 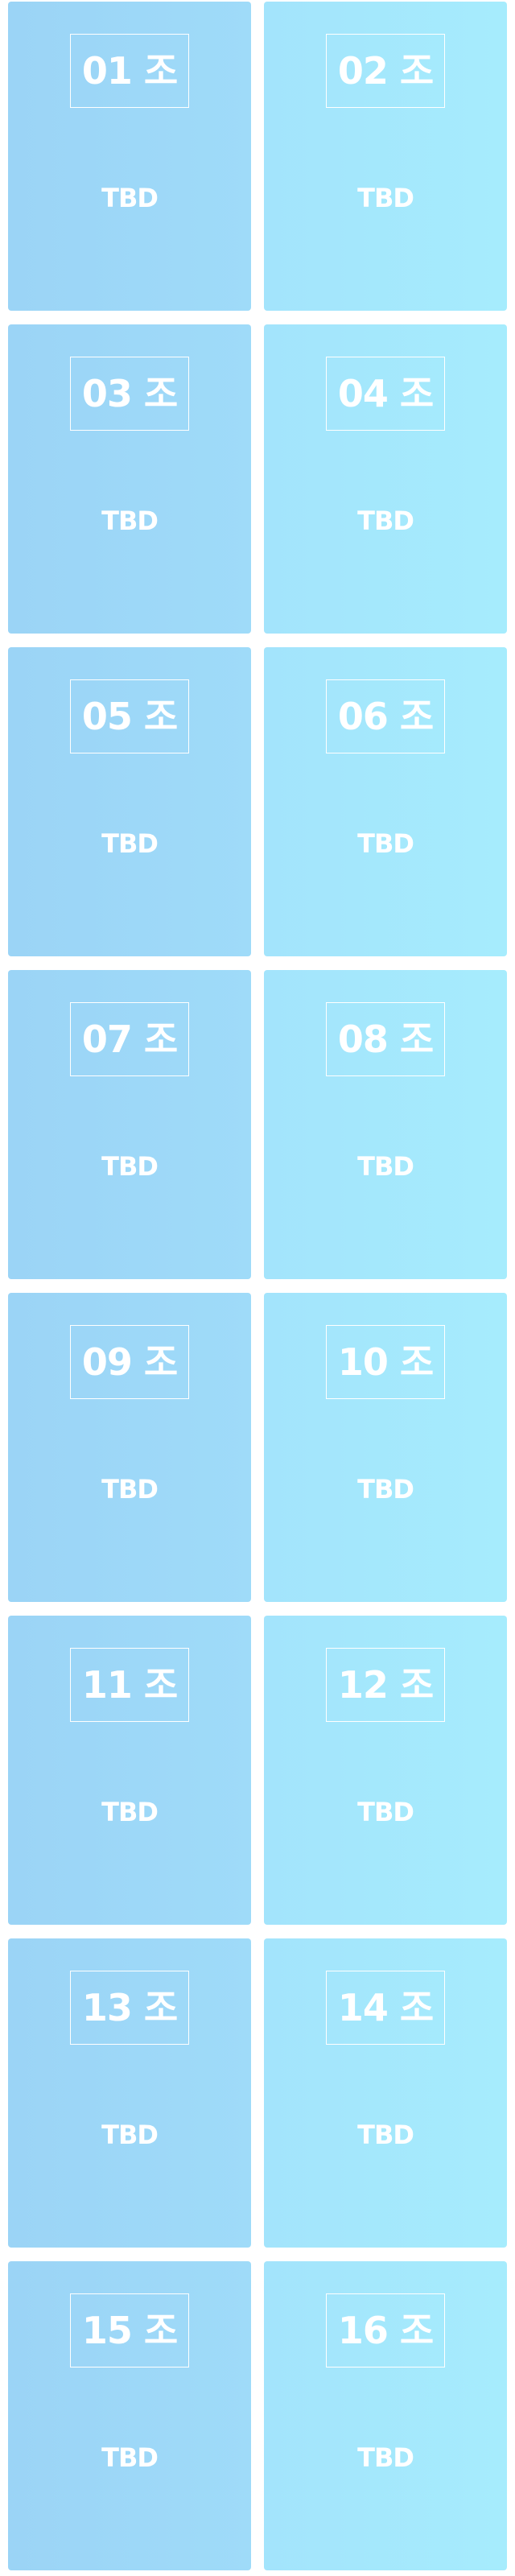 I want to click on group-label-box: 02 조, so click(x=385, y=71).